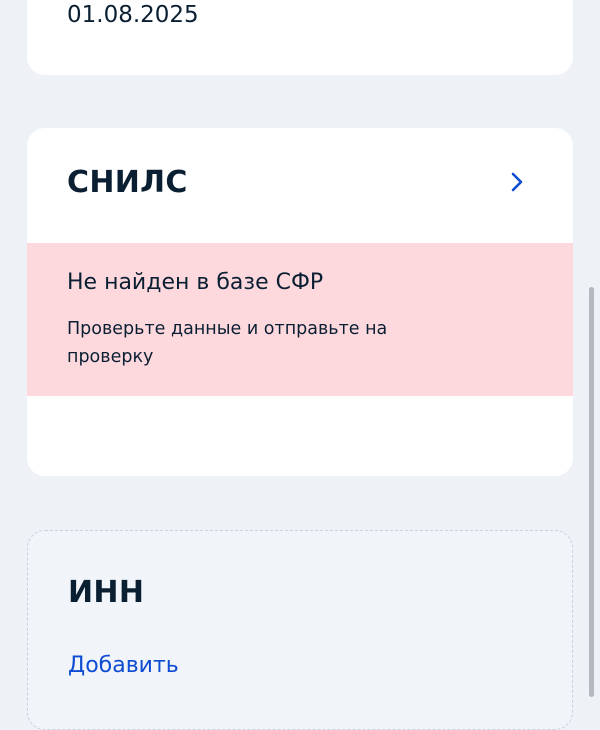 The image size is (600, 730). Describe the element at coordinates (300, 37) in the screenshot. I see `date-card: 01.08.2025` at that location.